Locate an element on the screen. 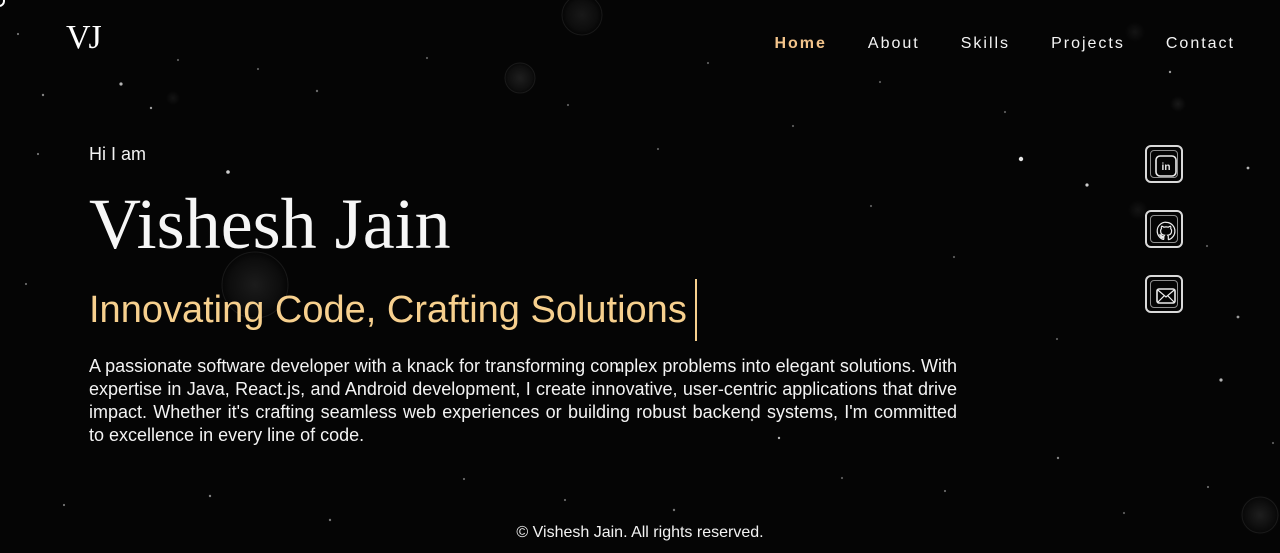  hero-name: Vishesh Jain is located at coordinates (270, 224).